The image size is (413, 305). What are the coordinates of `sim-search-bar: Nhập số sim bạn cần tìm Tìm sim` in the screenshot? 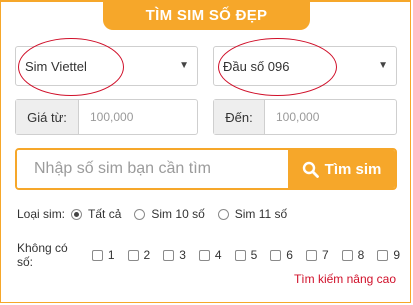 It's located at (206, 169).